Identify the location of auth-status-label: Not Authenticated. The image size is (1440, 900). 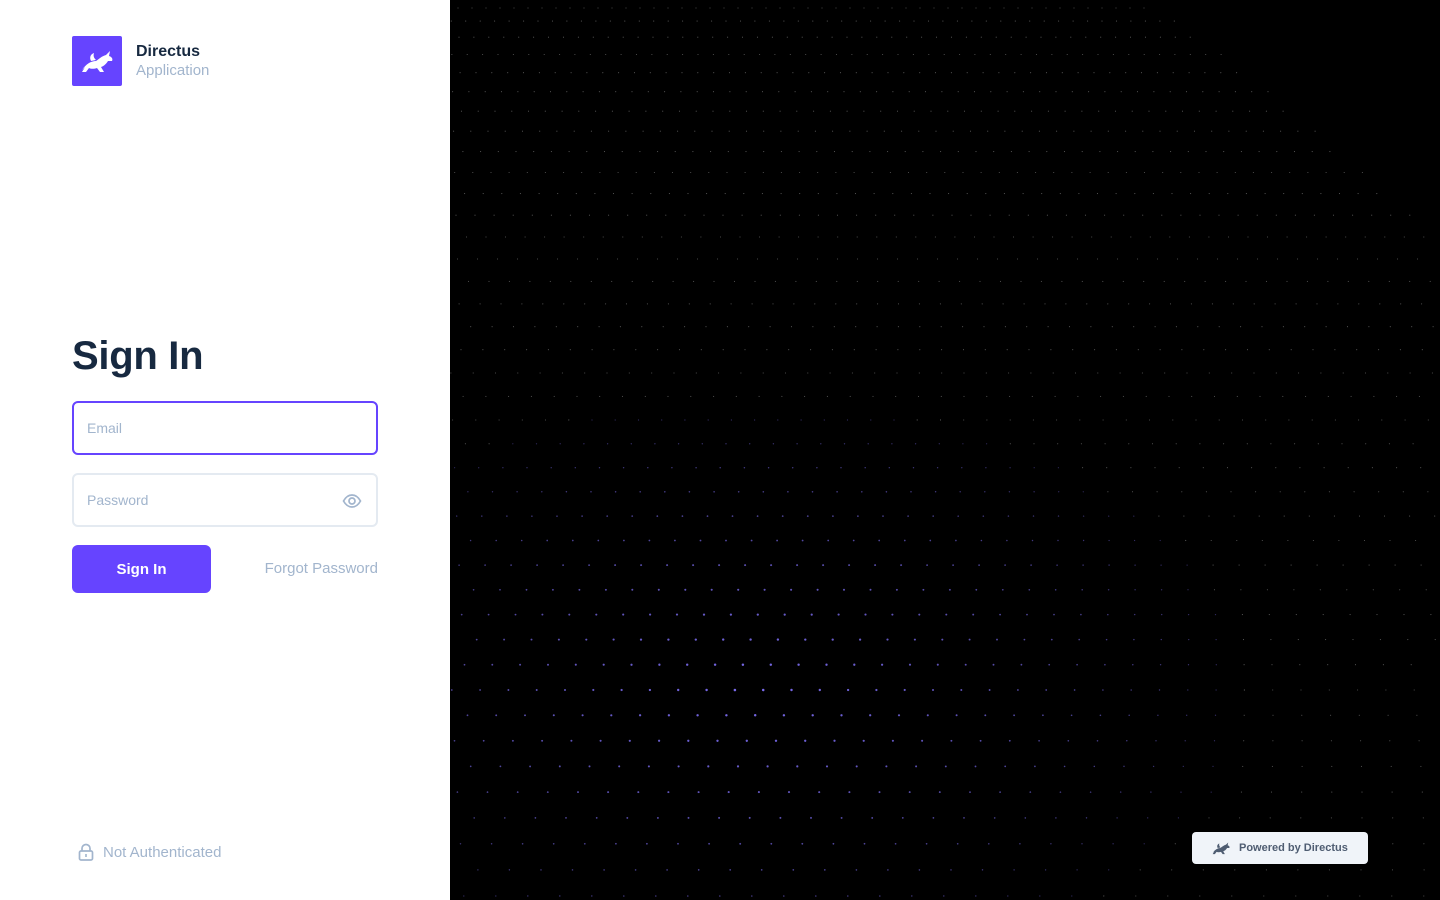
(162, 852).